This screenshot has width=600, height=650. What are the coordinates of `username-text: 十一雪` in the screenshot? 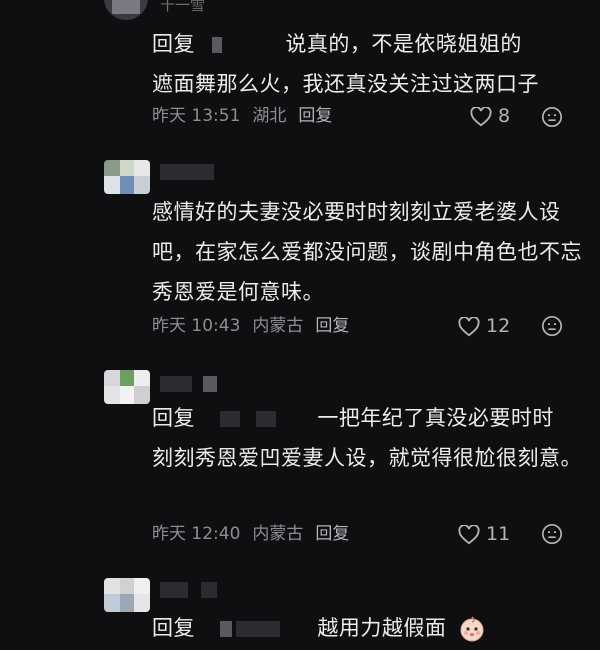 It's located at (183, 7).